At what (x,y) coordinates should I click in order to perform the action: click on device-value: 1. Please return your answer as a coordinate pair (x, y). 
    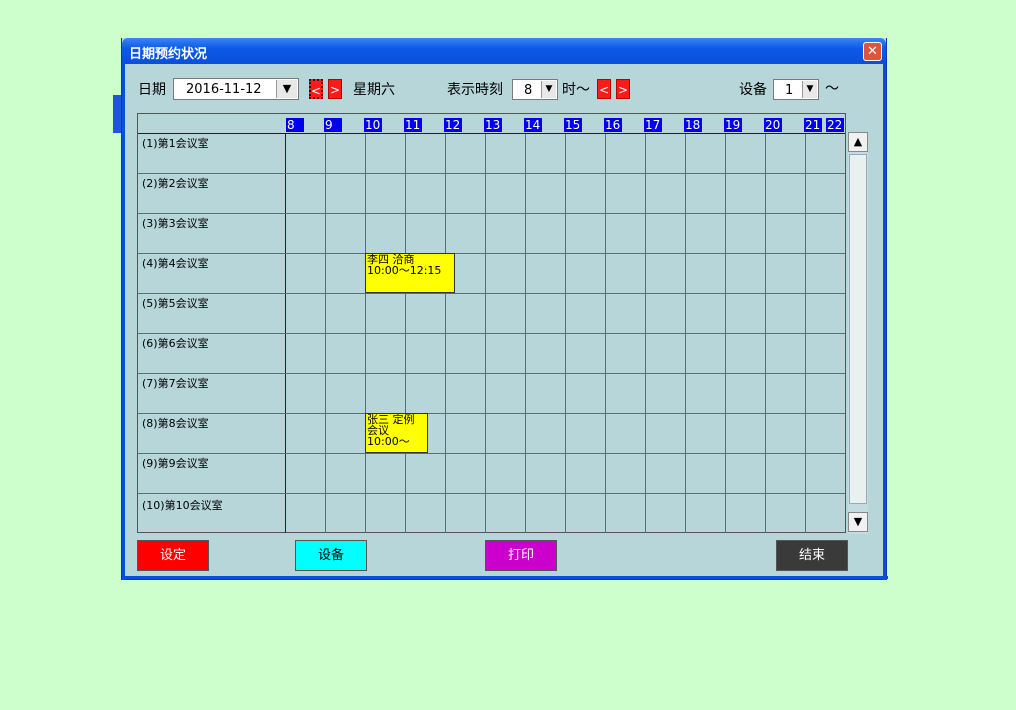
    Looking at the image, I should click on (789, 90).